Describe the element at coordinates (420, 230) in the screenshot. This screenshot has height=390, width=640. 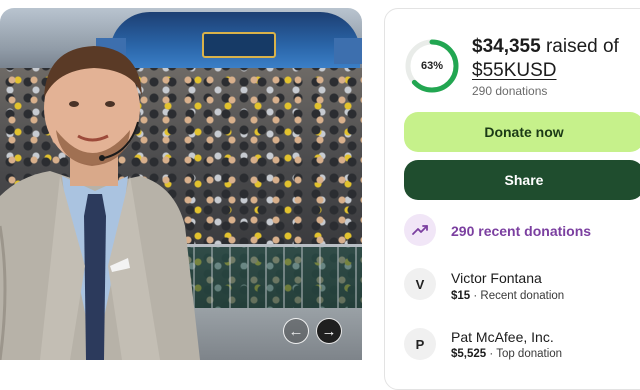
I see `trending-up-icon` at that location.